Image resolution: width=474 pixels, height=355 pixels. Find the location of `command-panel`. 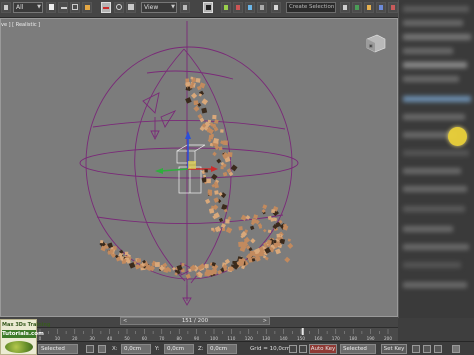

command-panel is located at coordinates (436, 159).